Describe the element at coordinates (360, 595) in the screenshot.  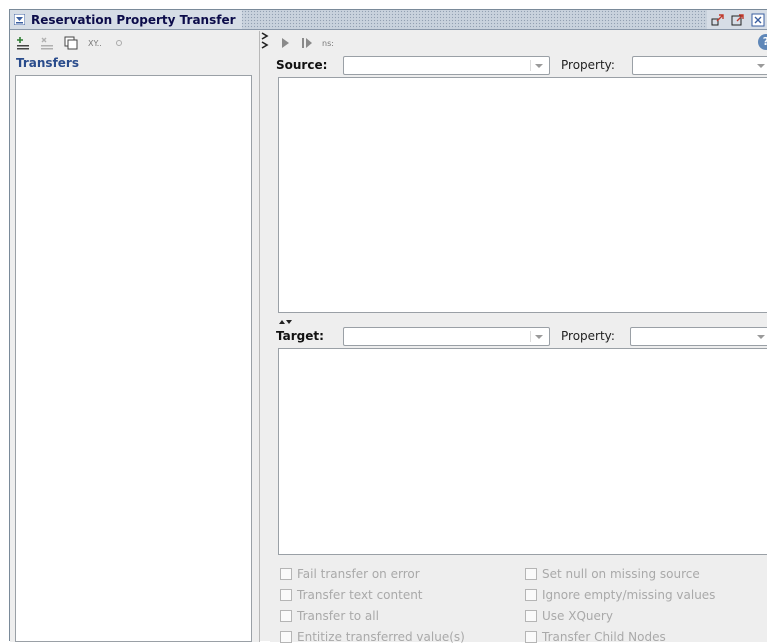
I see `option-label: Transfer text content` at that location.